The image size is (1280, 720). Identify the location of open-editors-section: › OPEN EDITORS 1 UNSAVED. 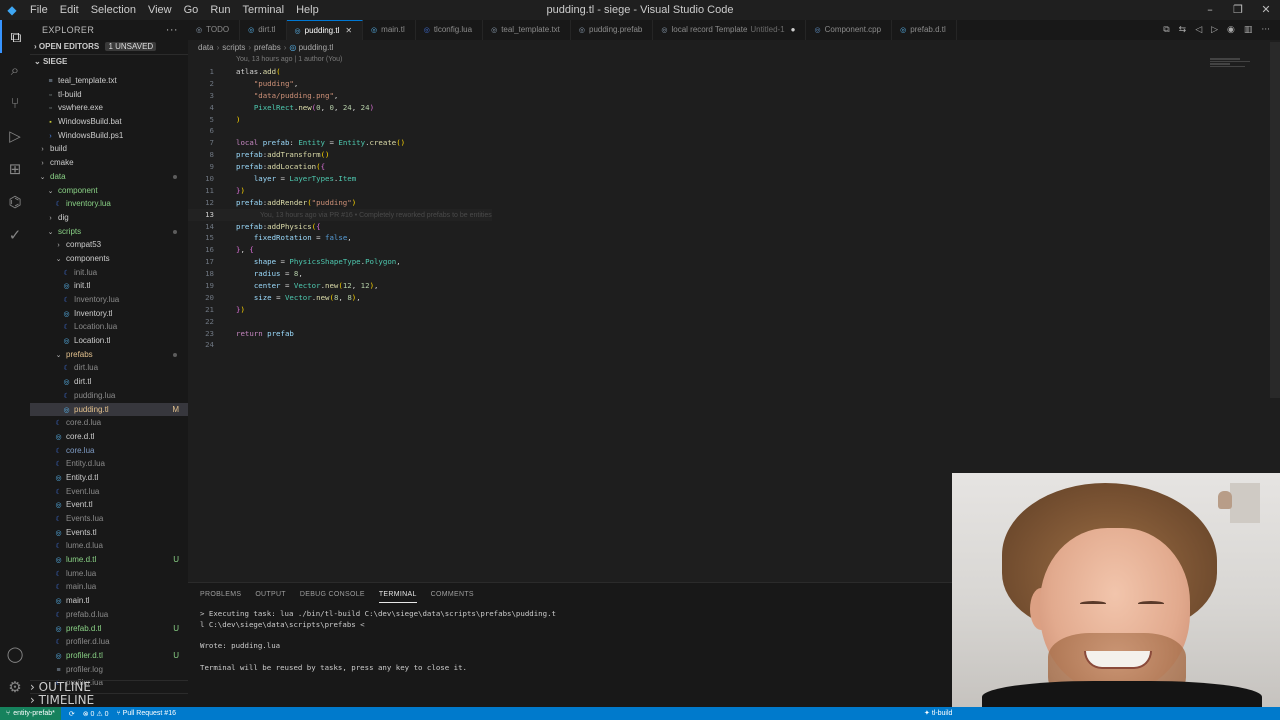
(109, 47).